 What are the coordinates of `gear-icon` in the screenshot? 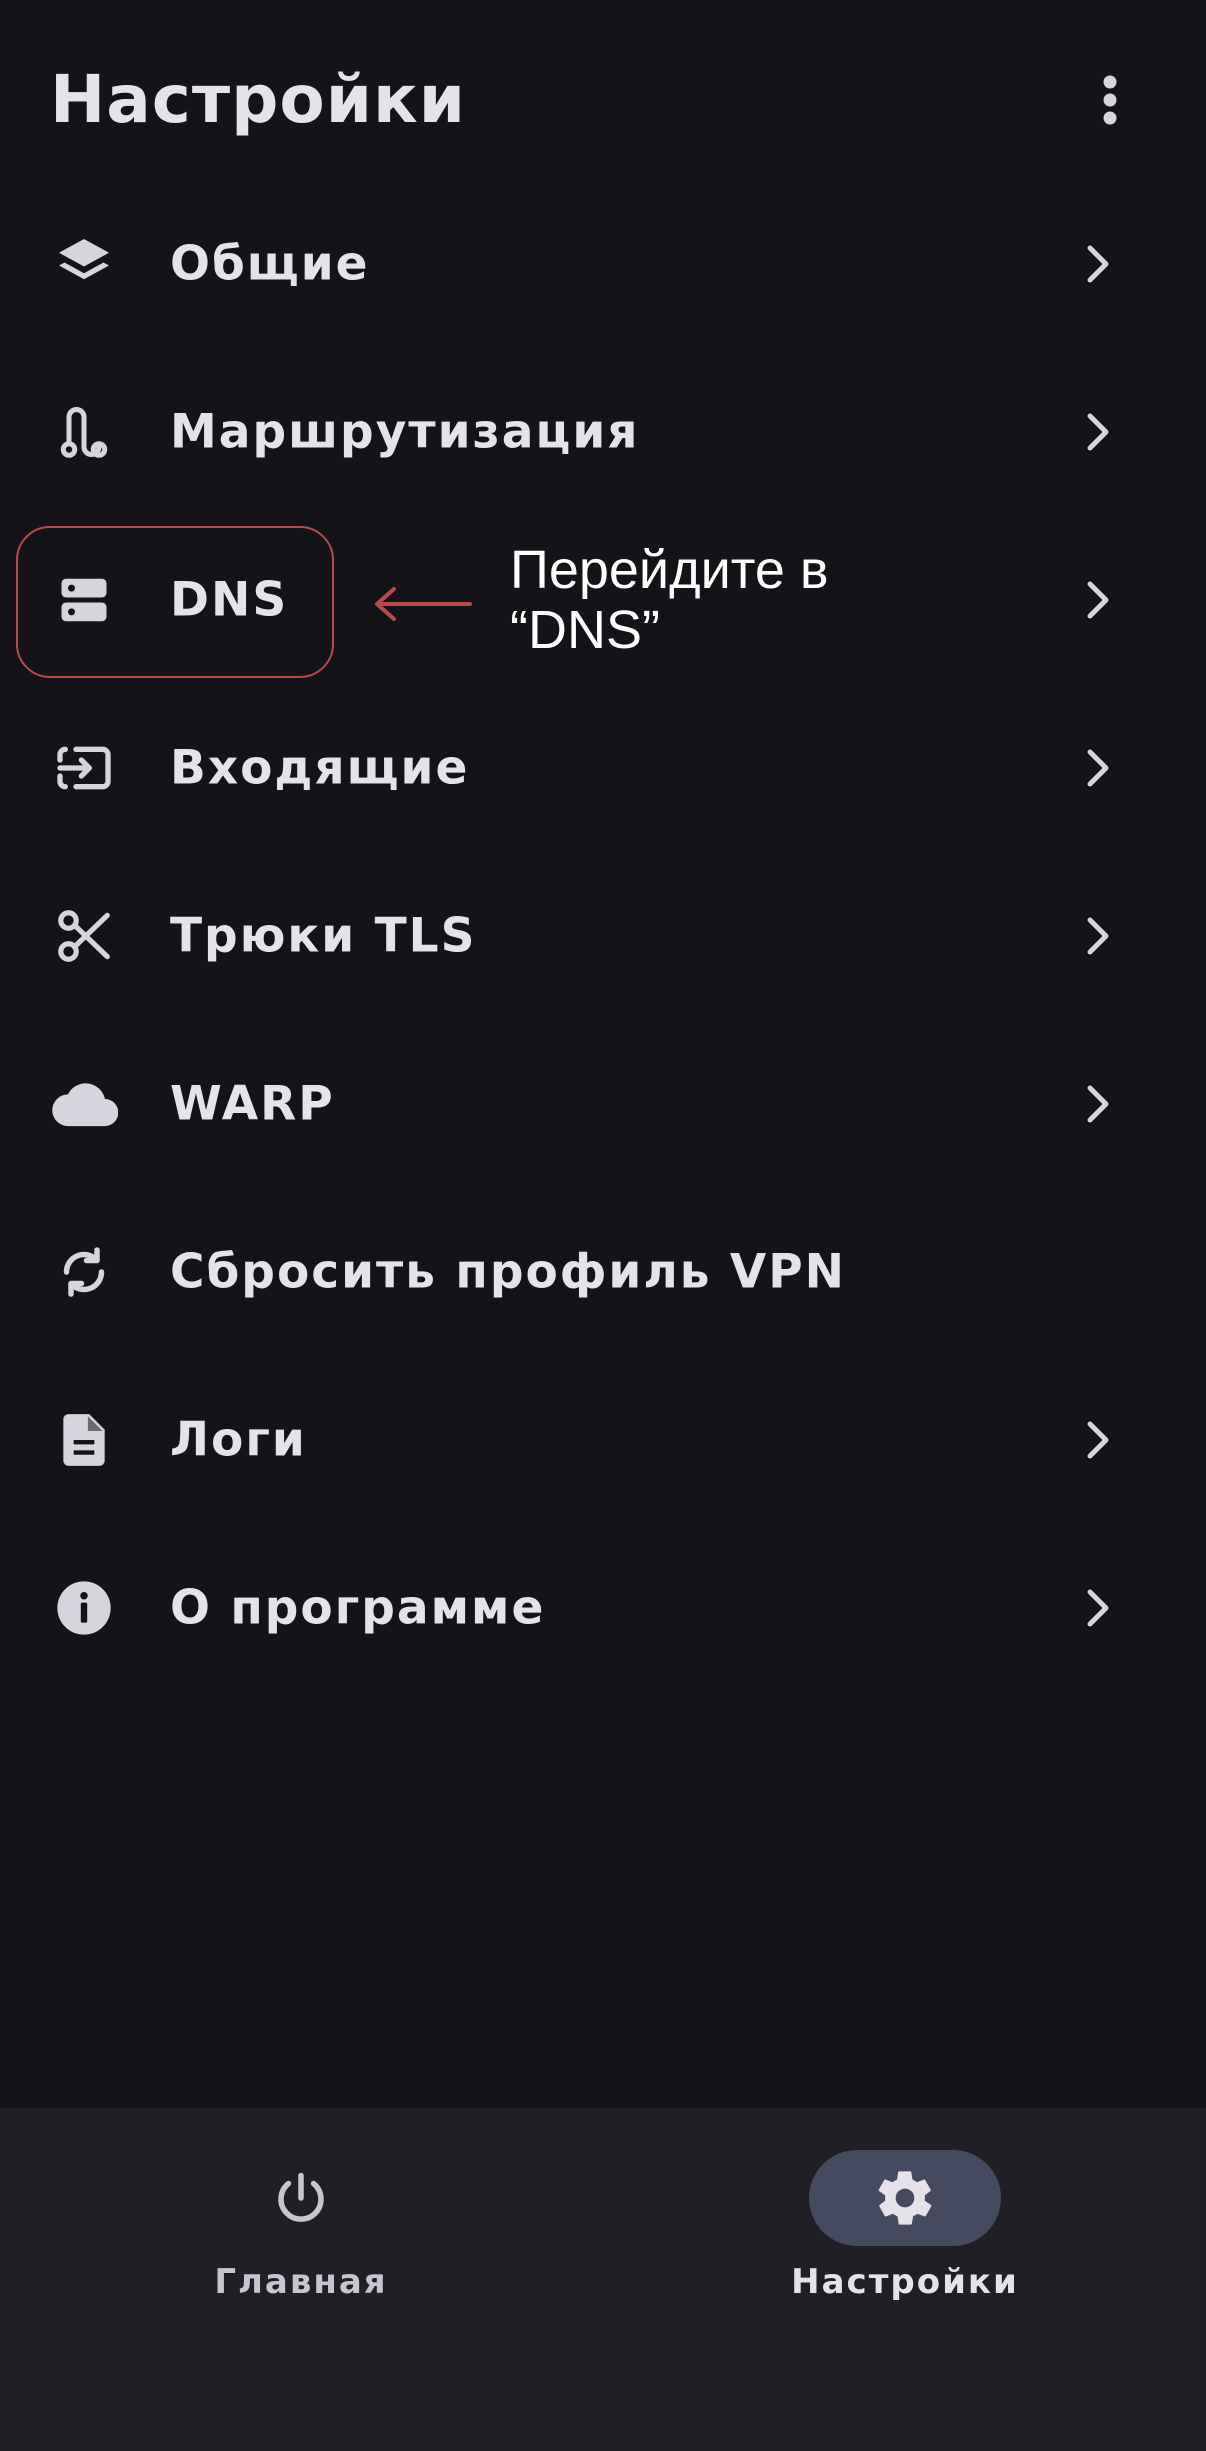 It's located at (905, 2198).